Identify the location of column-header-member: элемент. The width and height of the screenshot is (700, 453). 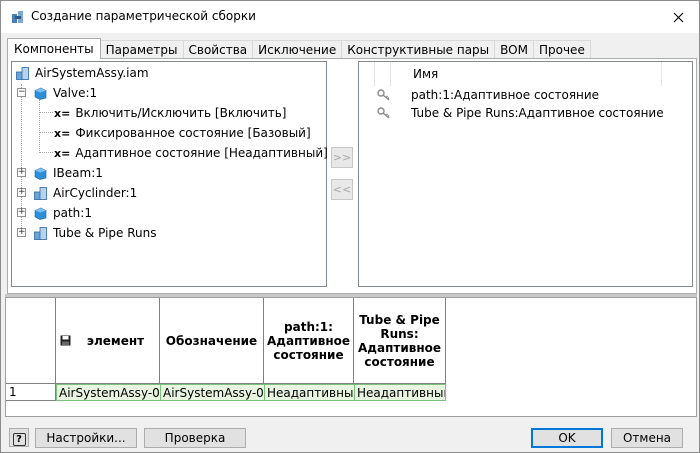
(108, 341).